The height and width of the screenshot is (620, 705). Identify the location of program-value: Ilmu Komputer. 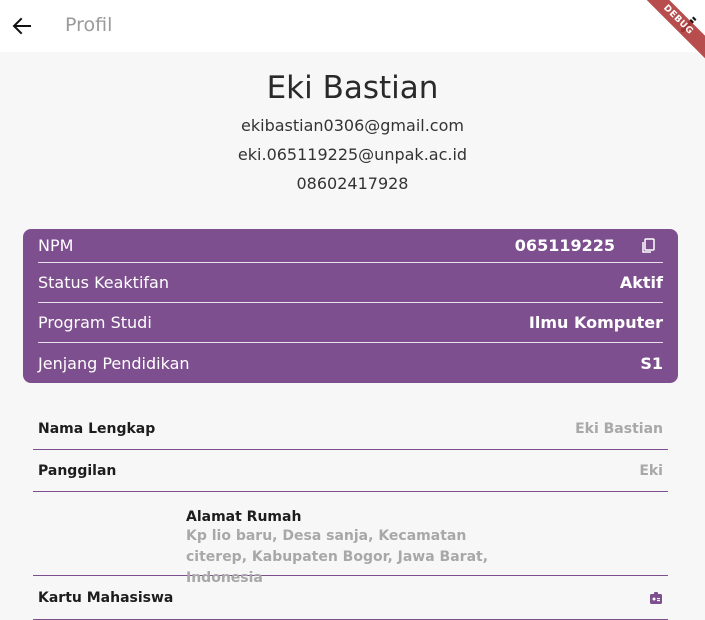
(595, 322).